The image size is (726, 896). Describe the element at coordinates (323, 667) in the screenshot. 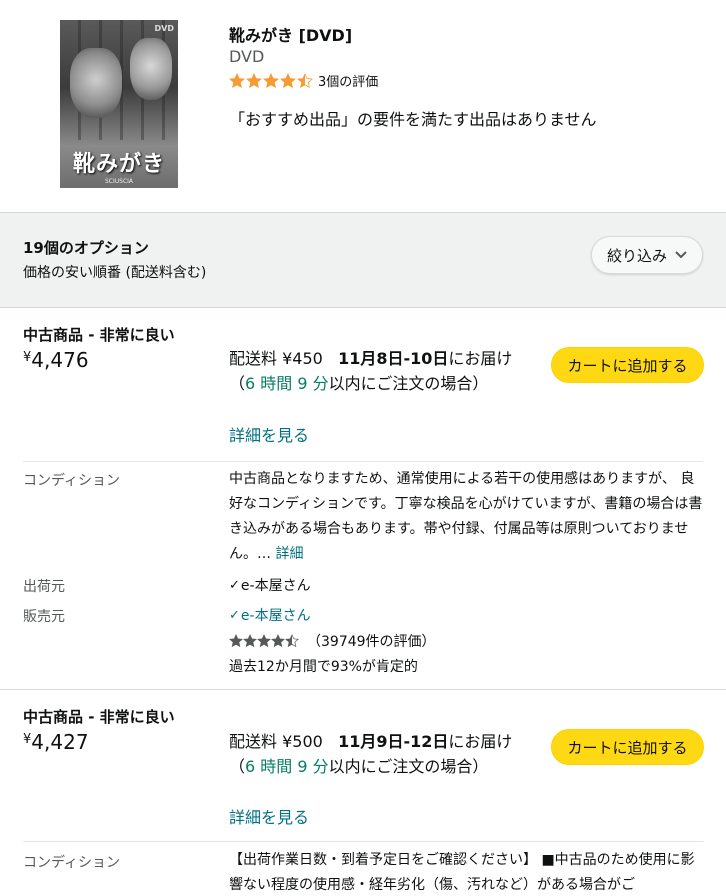

I see `seller-positive-rate: 過去12か月間で93%が肯定的` at that location.